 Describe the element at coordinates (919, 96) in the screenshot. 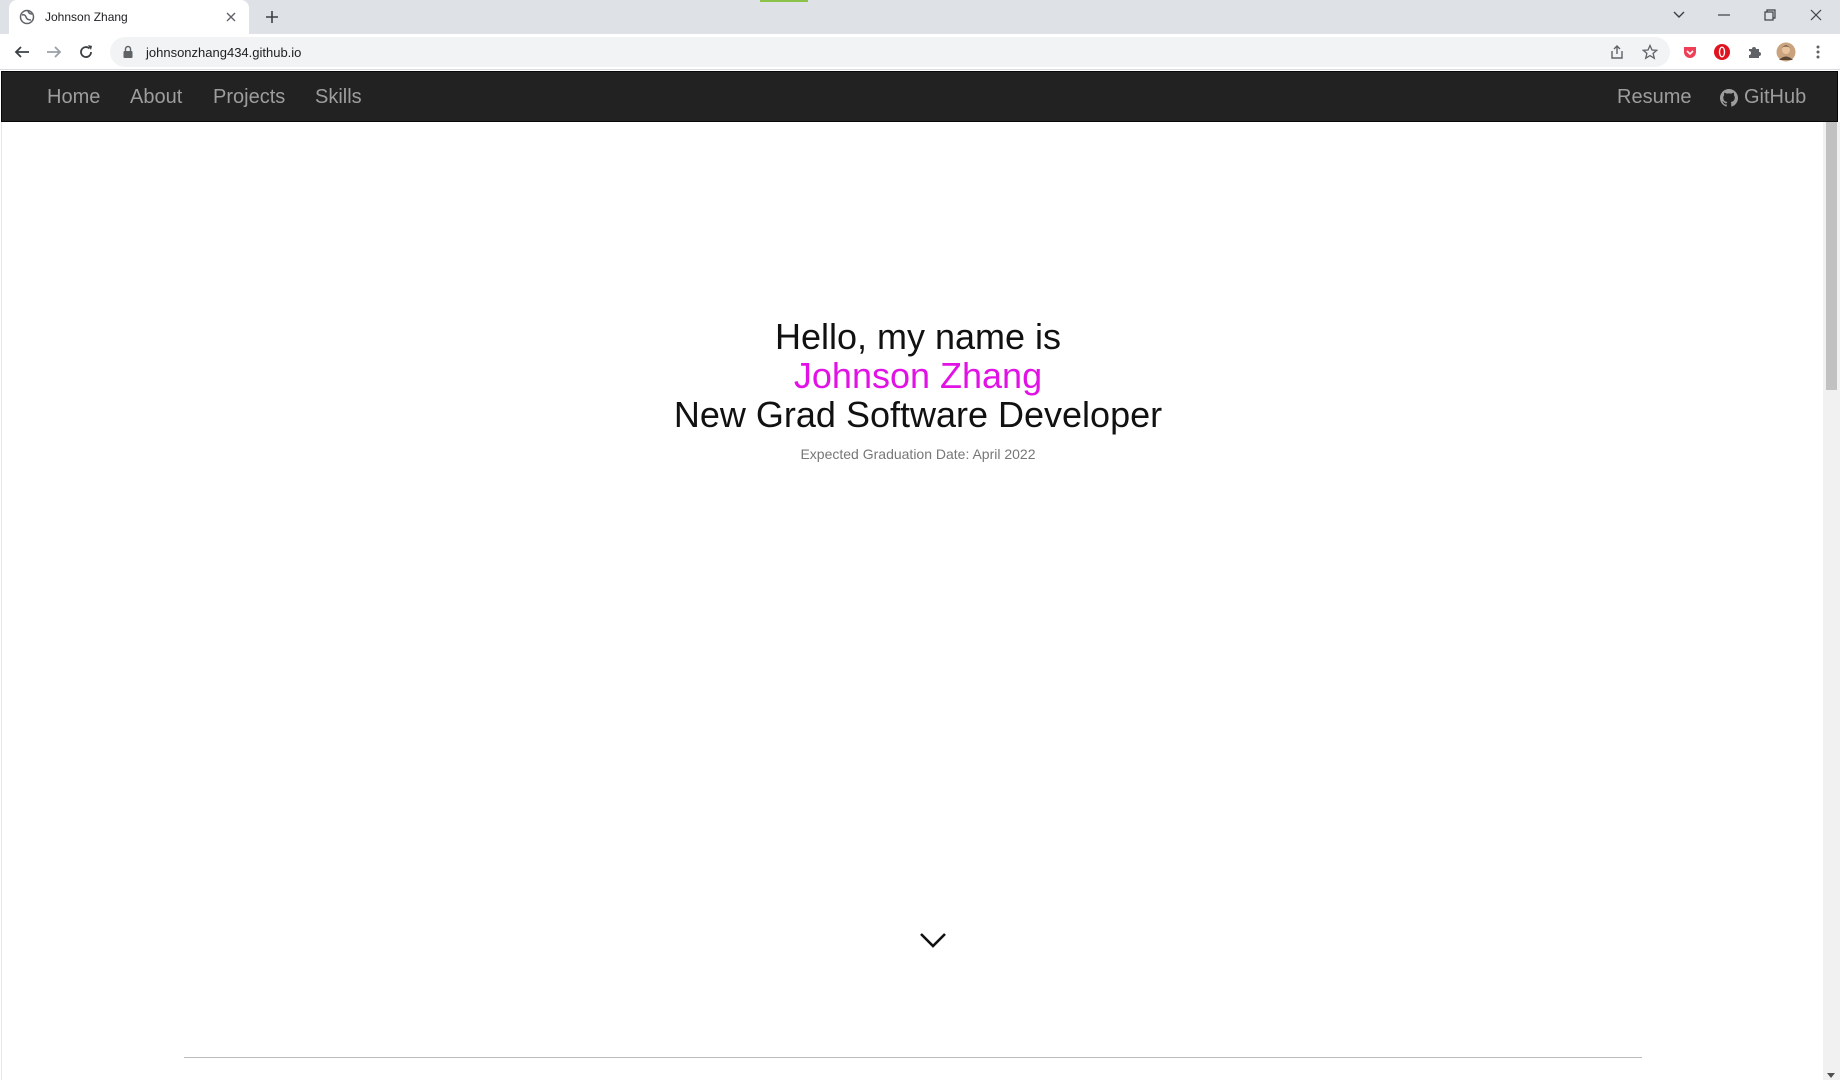

I see `site-navbar: Home About Projects Skills Resume GitHub` at that location.